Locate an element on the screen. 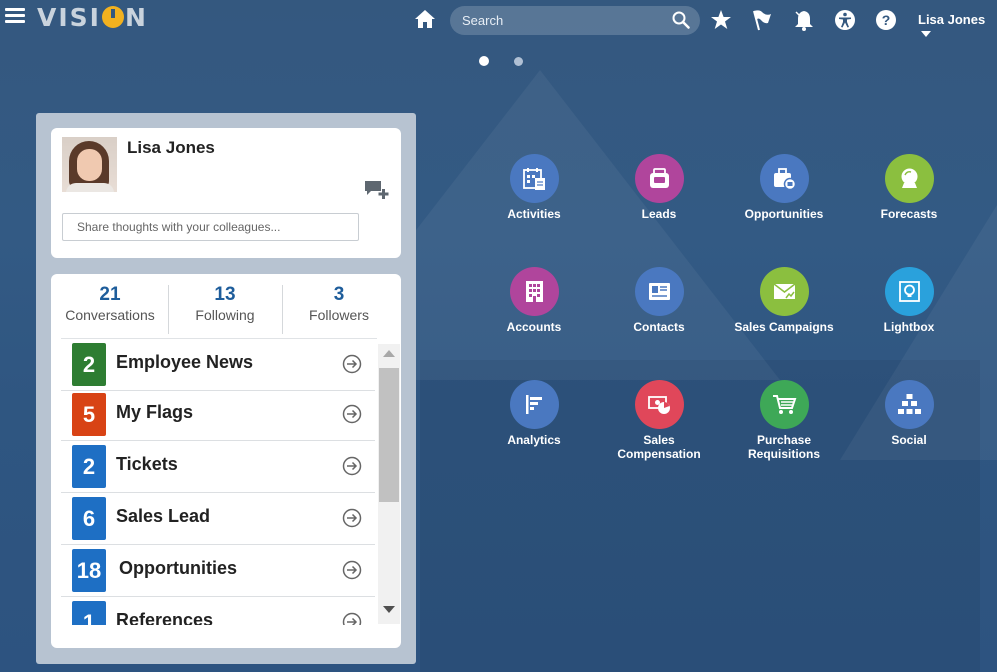 This screenshot has height=672, width=997. count-badge: 18 is located at coordinates (89, 570).